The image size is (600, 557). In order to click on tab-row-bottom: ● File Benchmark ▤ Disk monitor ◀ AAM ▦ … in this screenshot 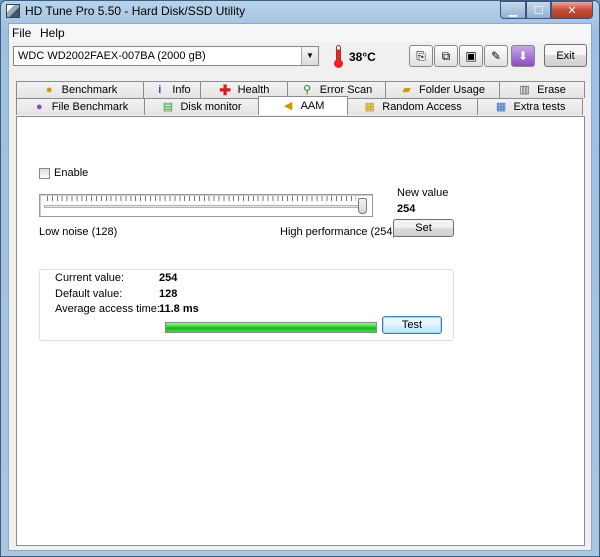, I will do `click(300, 105)`.